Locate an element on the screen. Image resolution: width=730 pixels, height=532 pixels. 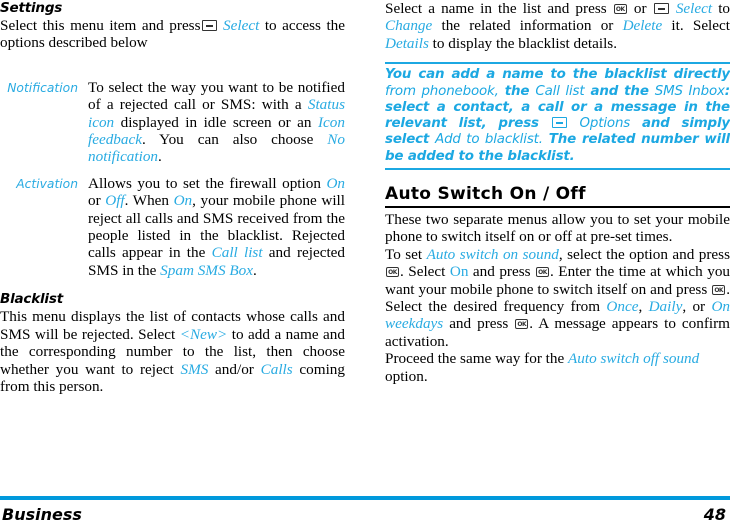
inline-option-label: <New> is located at coordinates (203, 334).